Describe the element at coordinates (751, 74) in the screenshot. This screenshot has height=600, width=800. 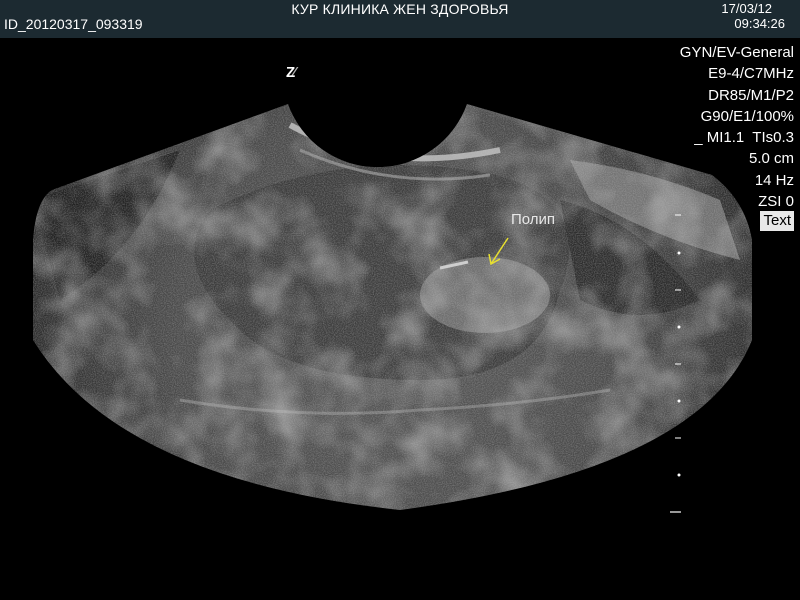
I see `param-probe: E9-4/C7MHz` at that location.